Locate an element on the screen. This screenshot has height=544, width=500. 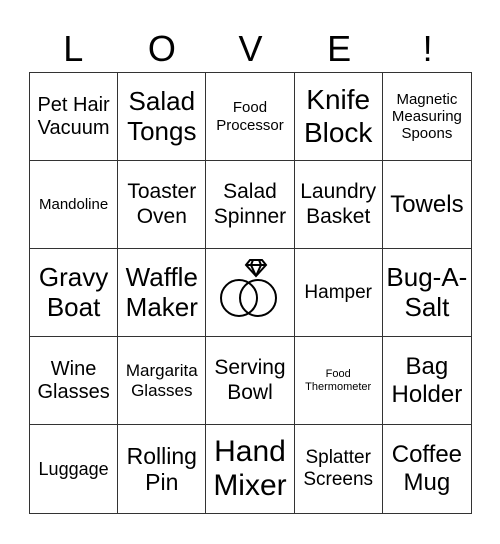
bingo-cell: Splatter Screens is located at coordinates (339, 469).